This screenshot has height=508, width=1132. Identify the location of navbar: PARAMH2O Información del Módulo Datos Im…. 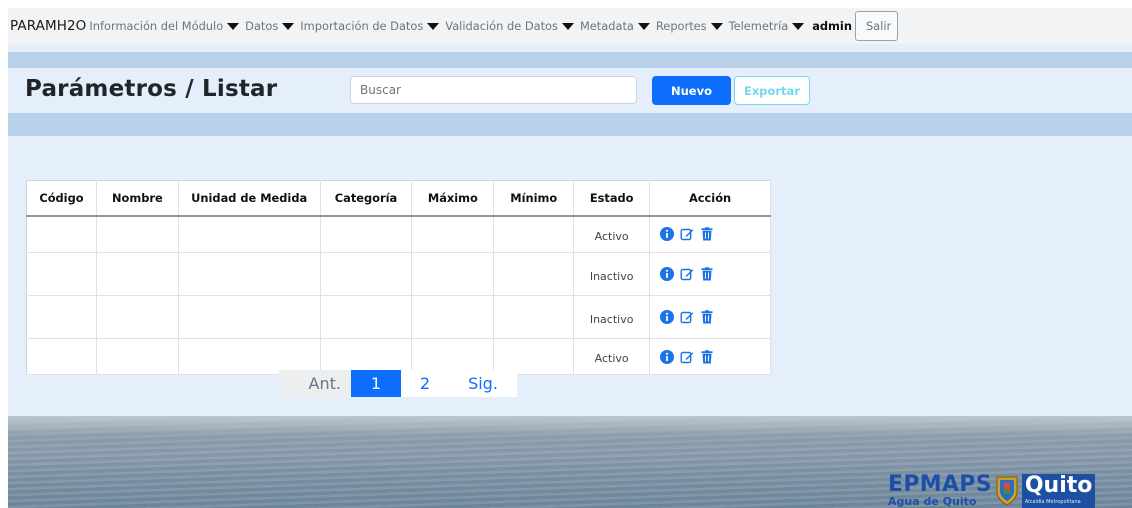
(570, 26).